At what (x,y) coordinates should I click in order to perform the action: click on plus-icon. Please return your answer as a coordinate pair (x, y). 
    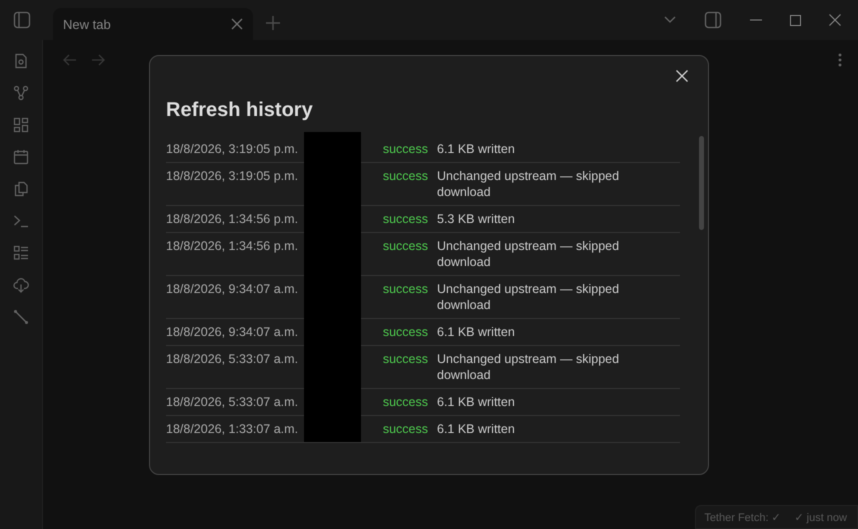
    Looking at the image, I should click on (273, 23).